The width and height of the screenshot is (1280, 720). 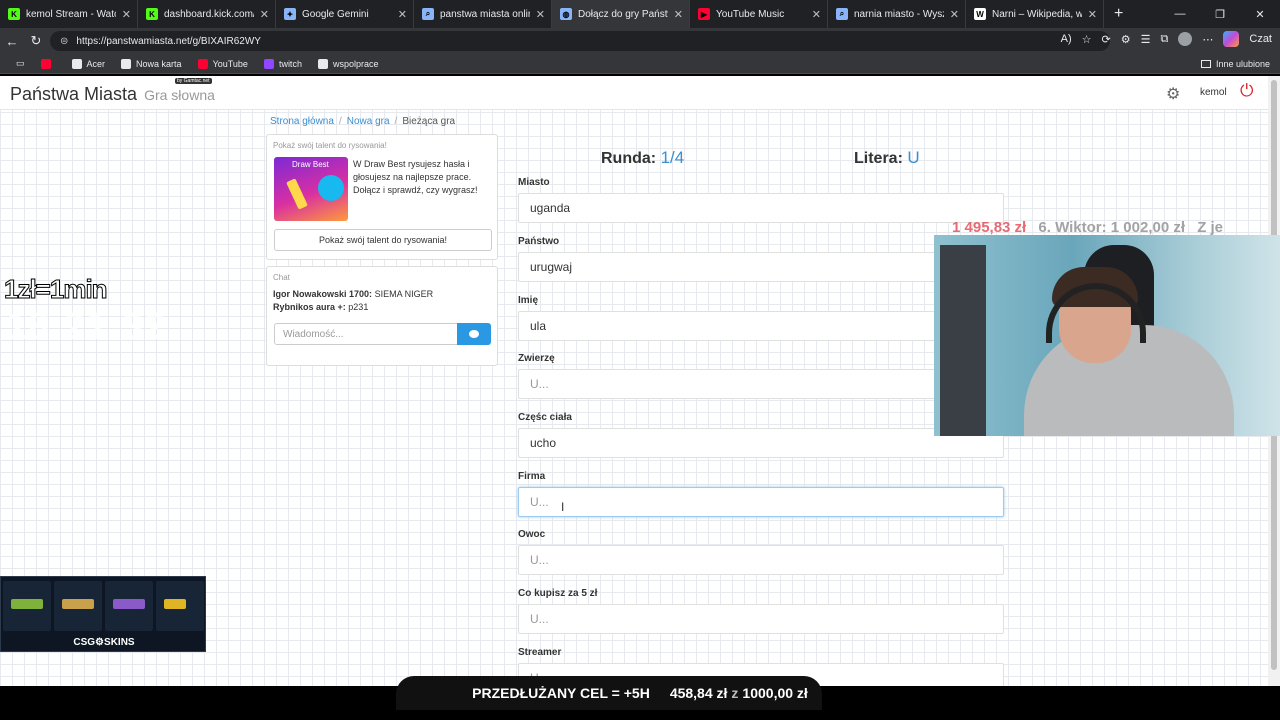 I want to click on tab-favicon-icon: ▶, so click(x=704, y=14).